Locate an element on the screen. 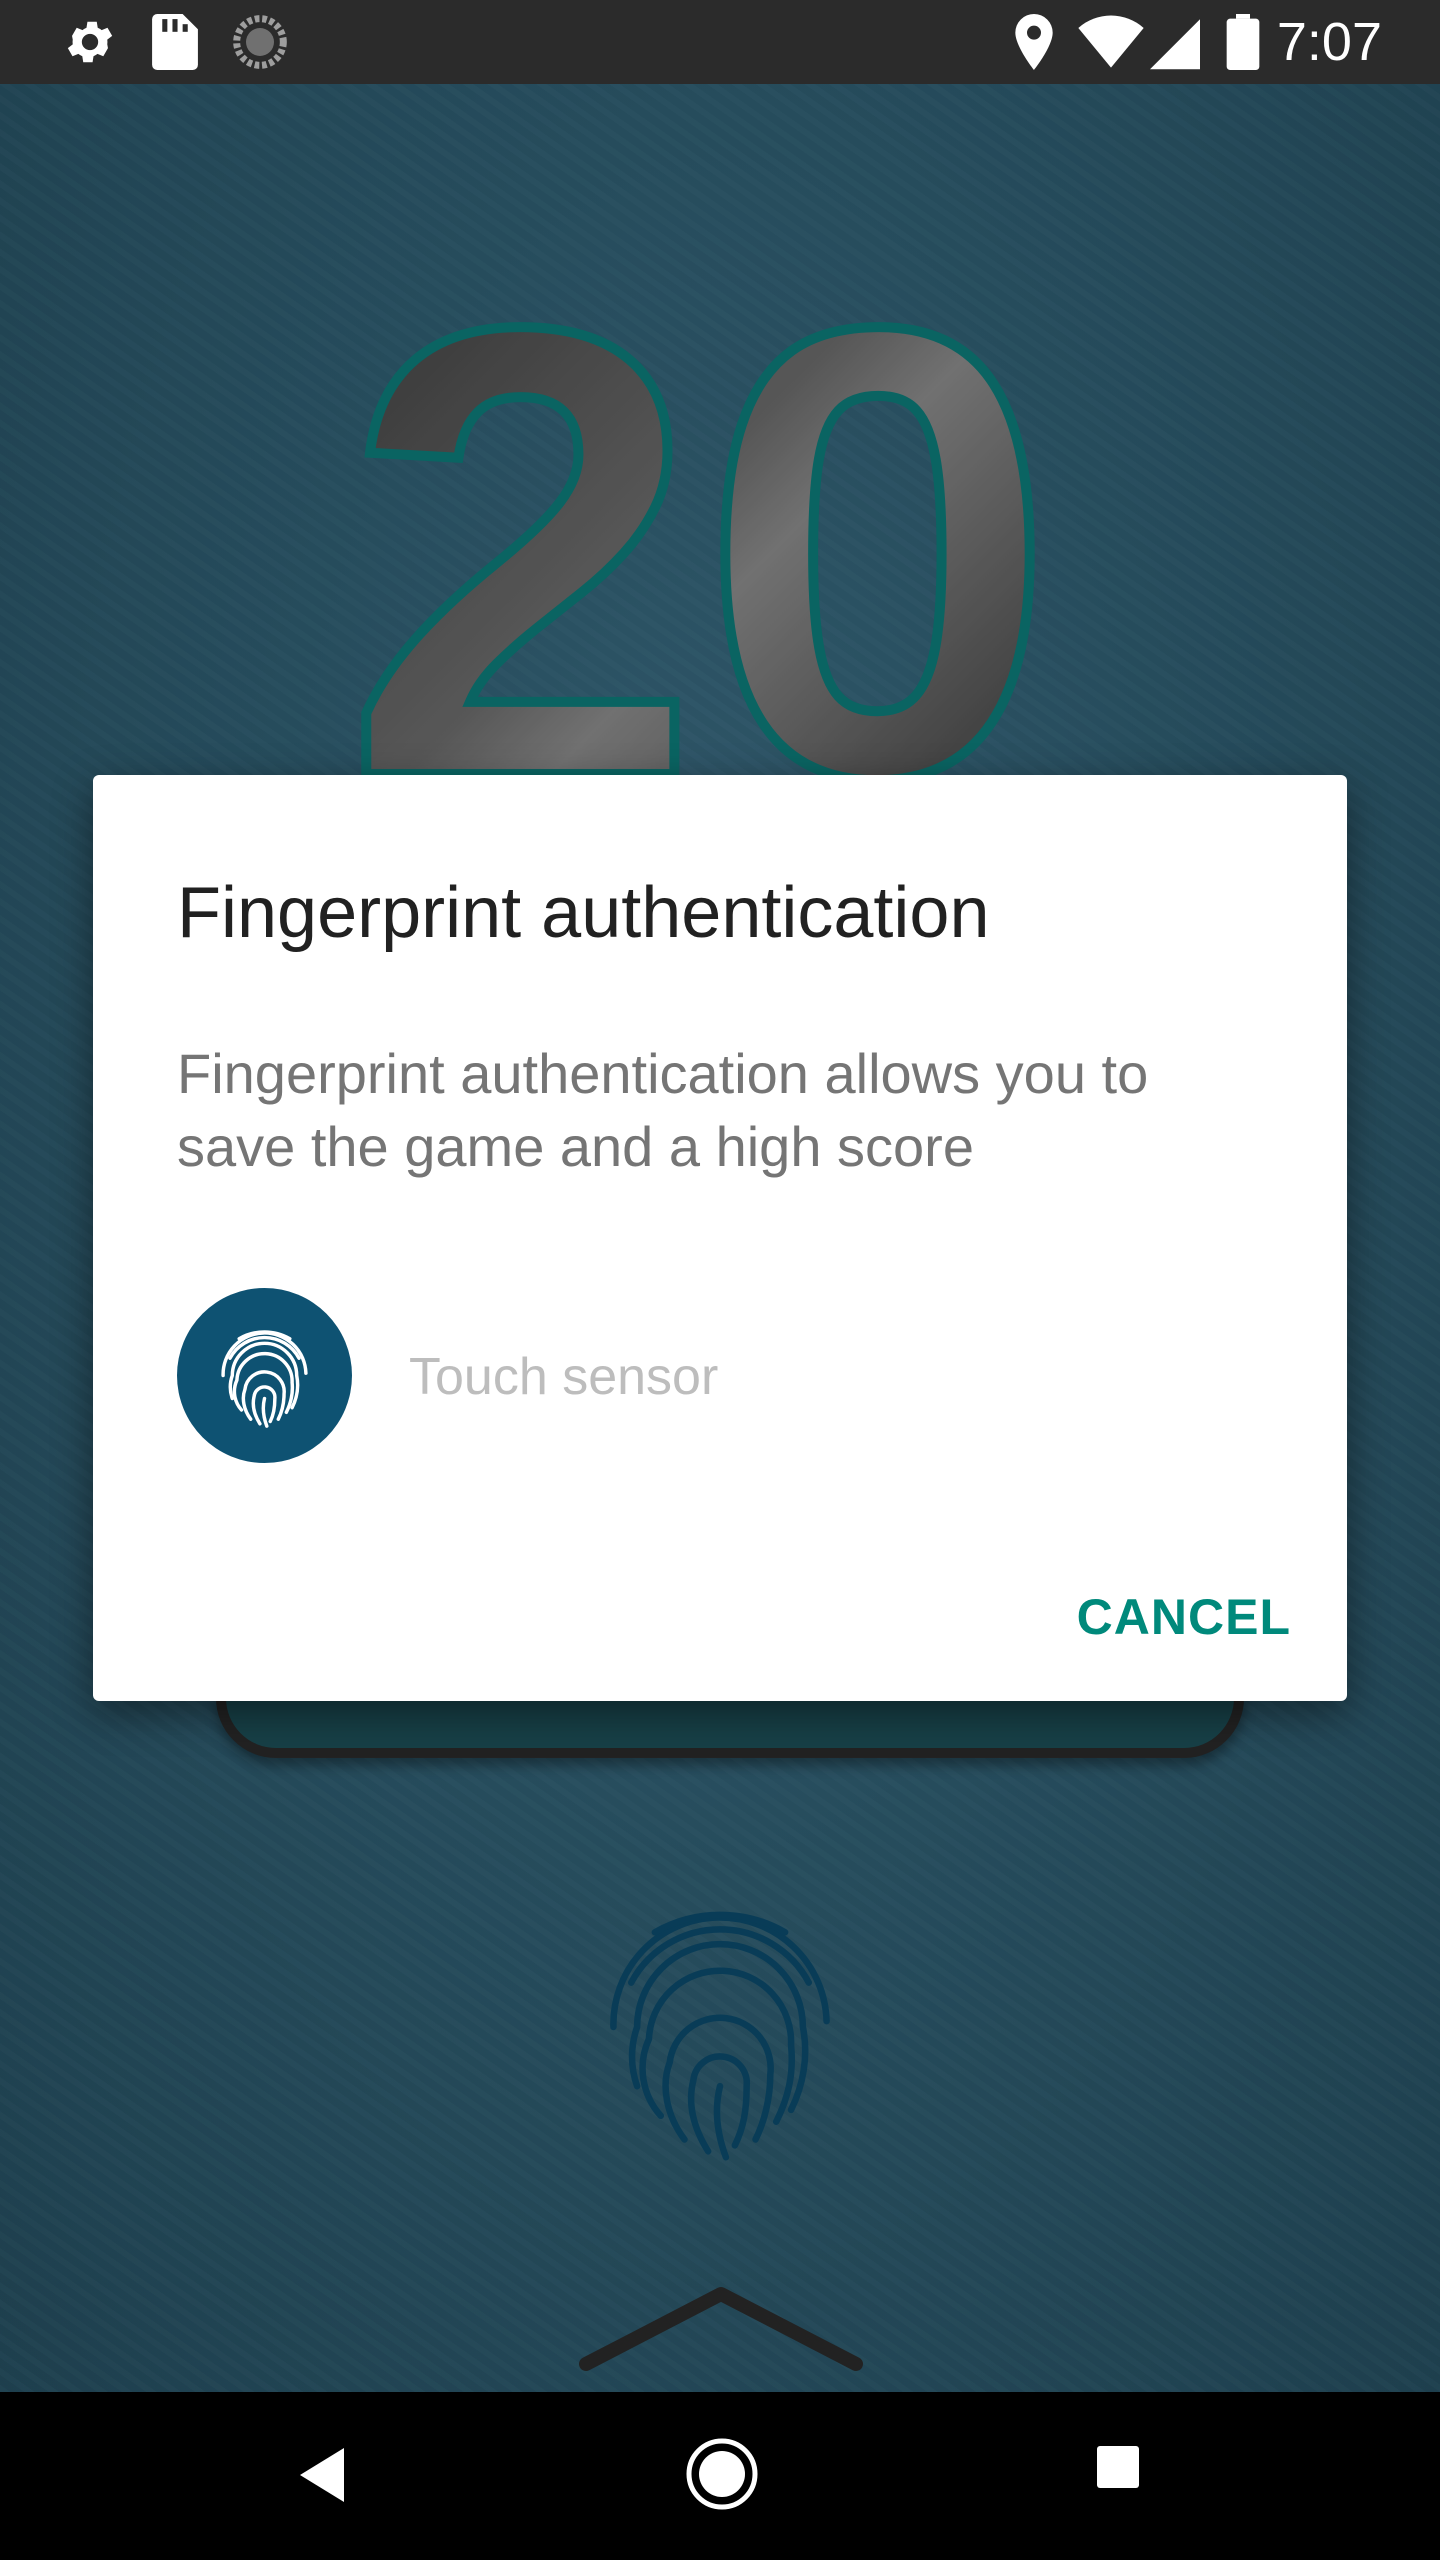 This screenshot has width=1440, height=2560. sync-icon is located at coordinates (260, 44).